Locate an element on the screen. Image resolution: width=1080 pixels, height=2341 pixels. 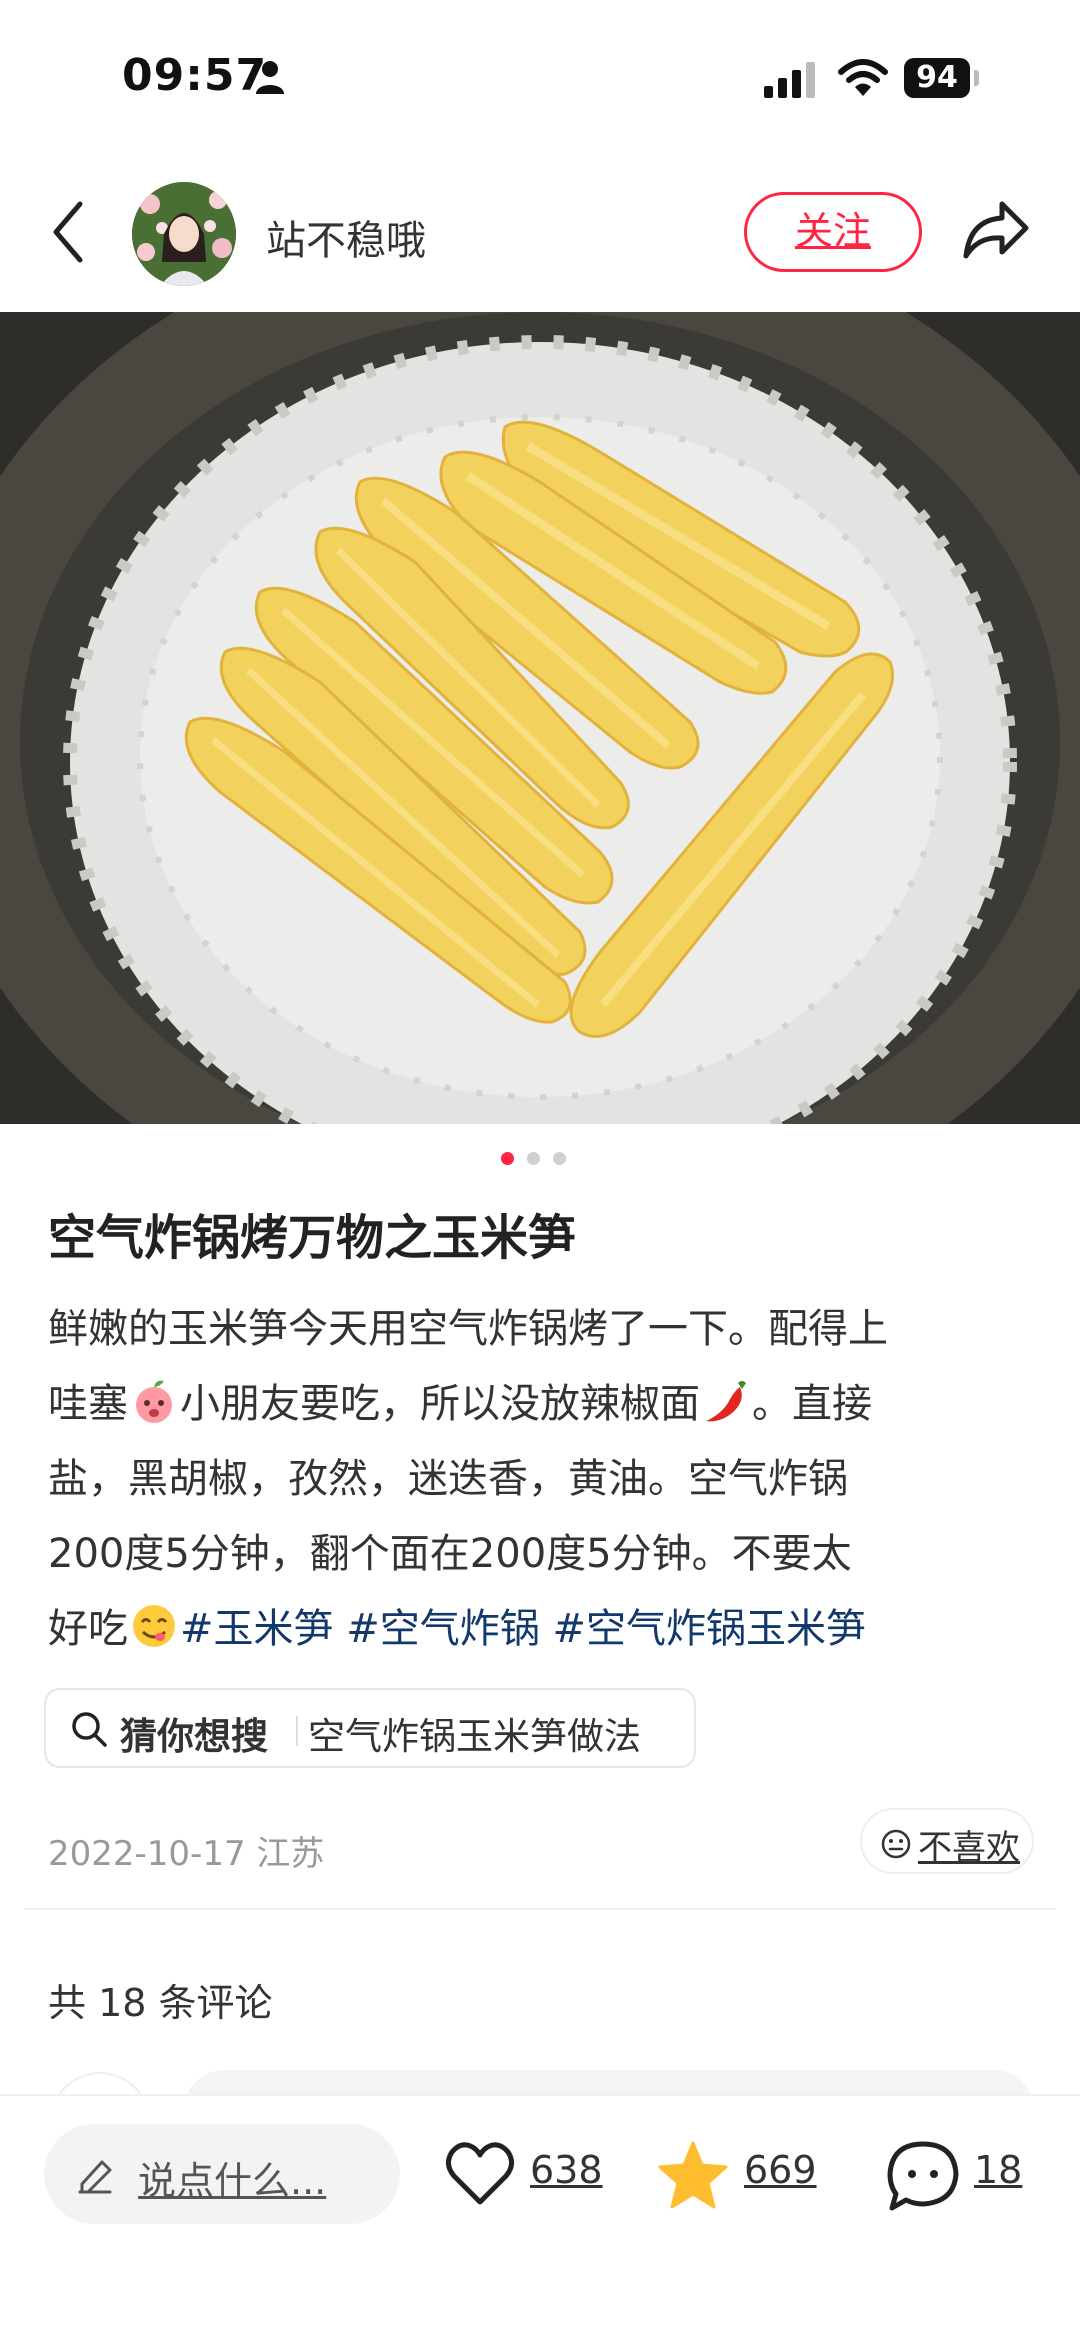
post-body-line: 200度5分钟，翻个面在200度5分钟。不要太 is located at coordinates (450, 1554).